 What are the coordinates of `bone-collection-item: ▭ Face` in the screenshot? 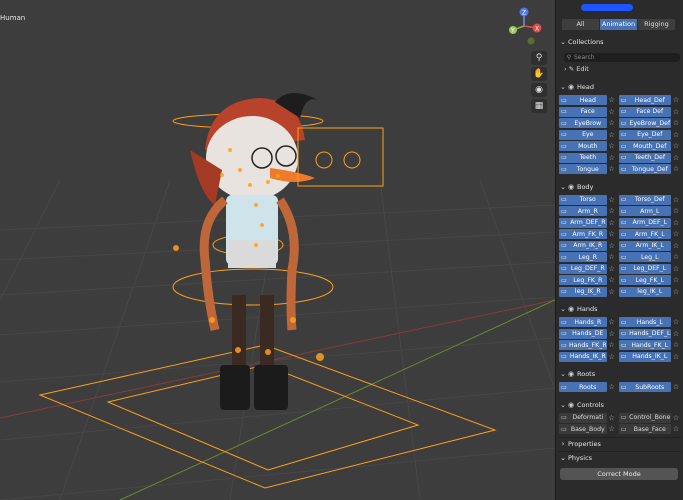 It's located at (583, 111).